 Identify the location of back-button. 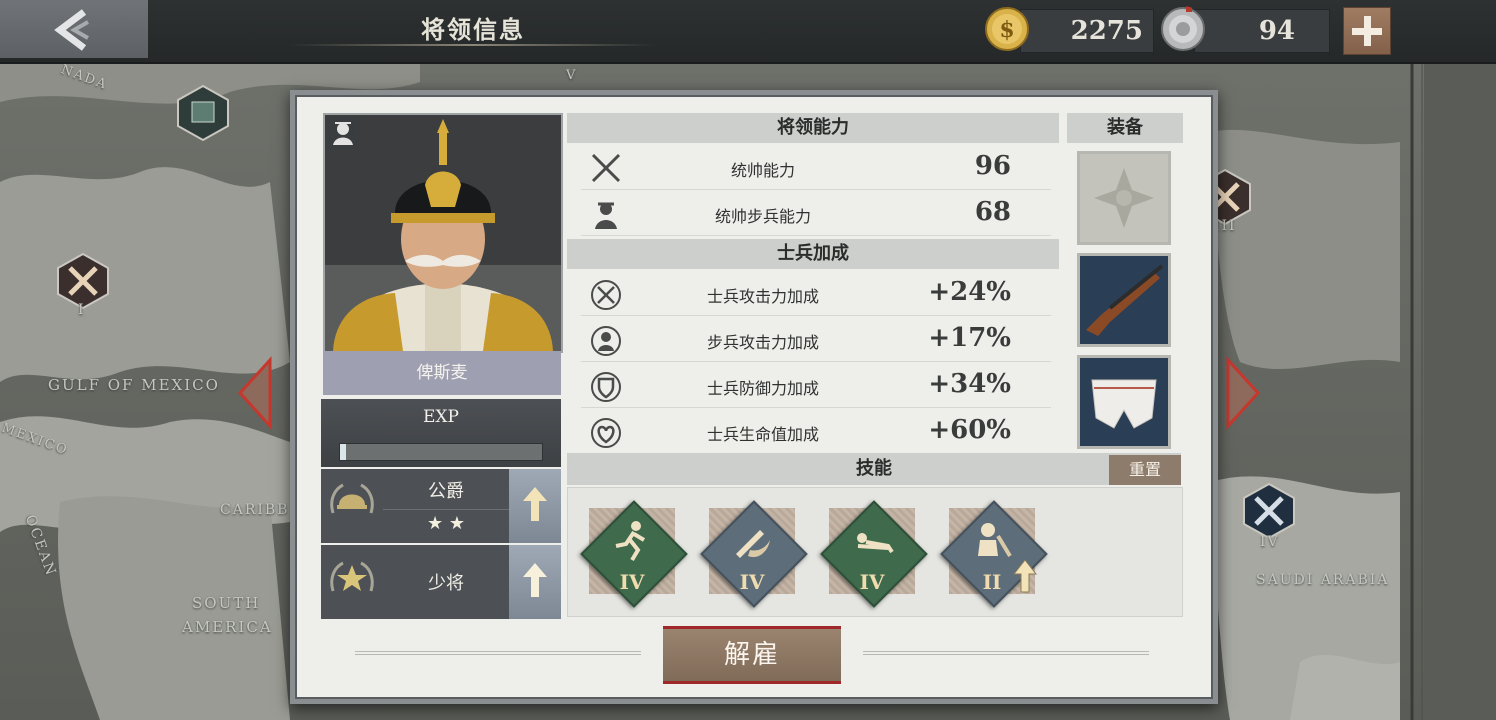
(74, 29).